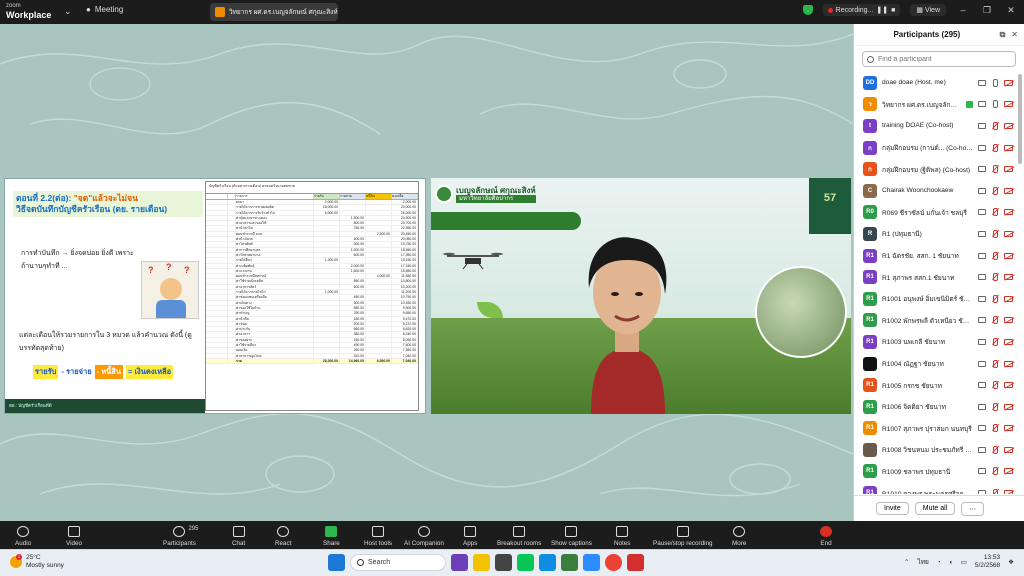  Describe the element at coordinates (964, 562) in the screenshot. I see `battery-icon: ▭` at that location.